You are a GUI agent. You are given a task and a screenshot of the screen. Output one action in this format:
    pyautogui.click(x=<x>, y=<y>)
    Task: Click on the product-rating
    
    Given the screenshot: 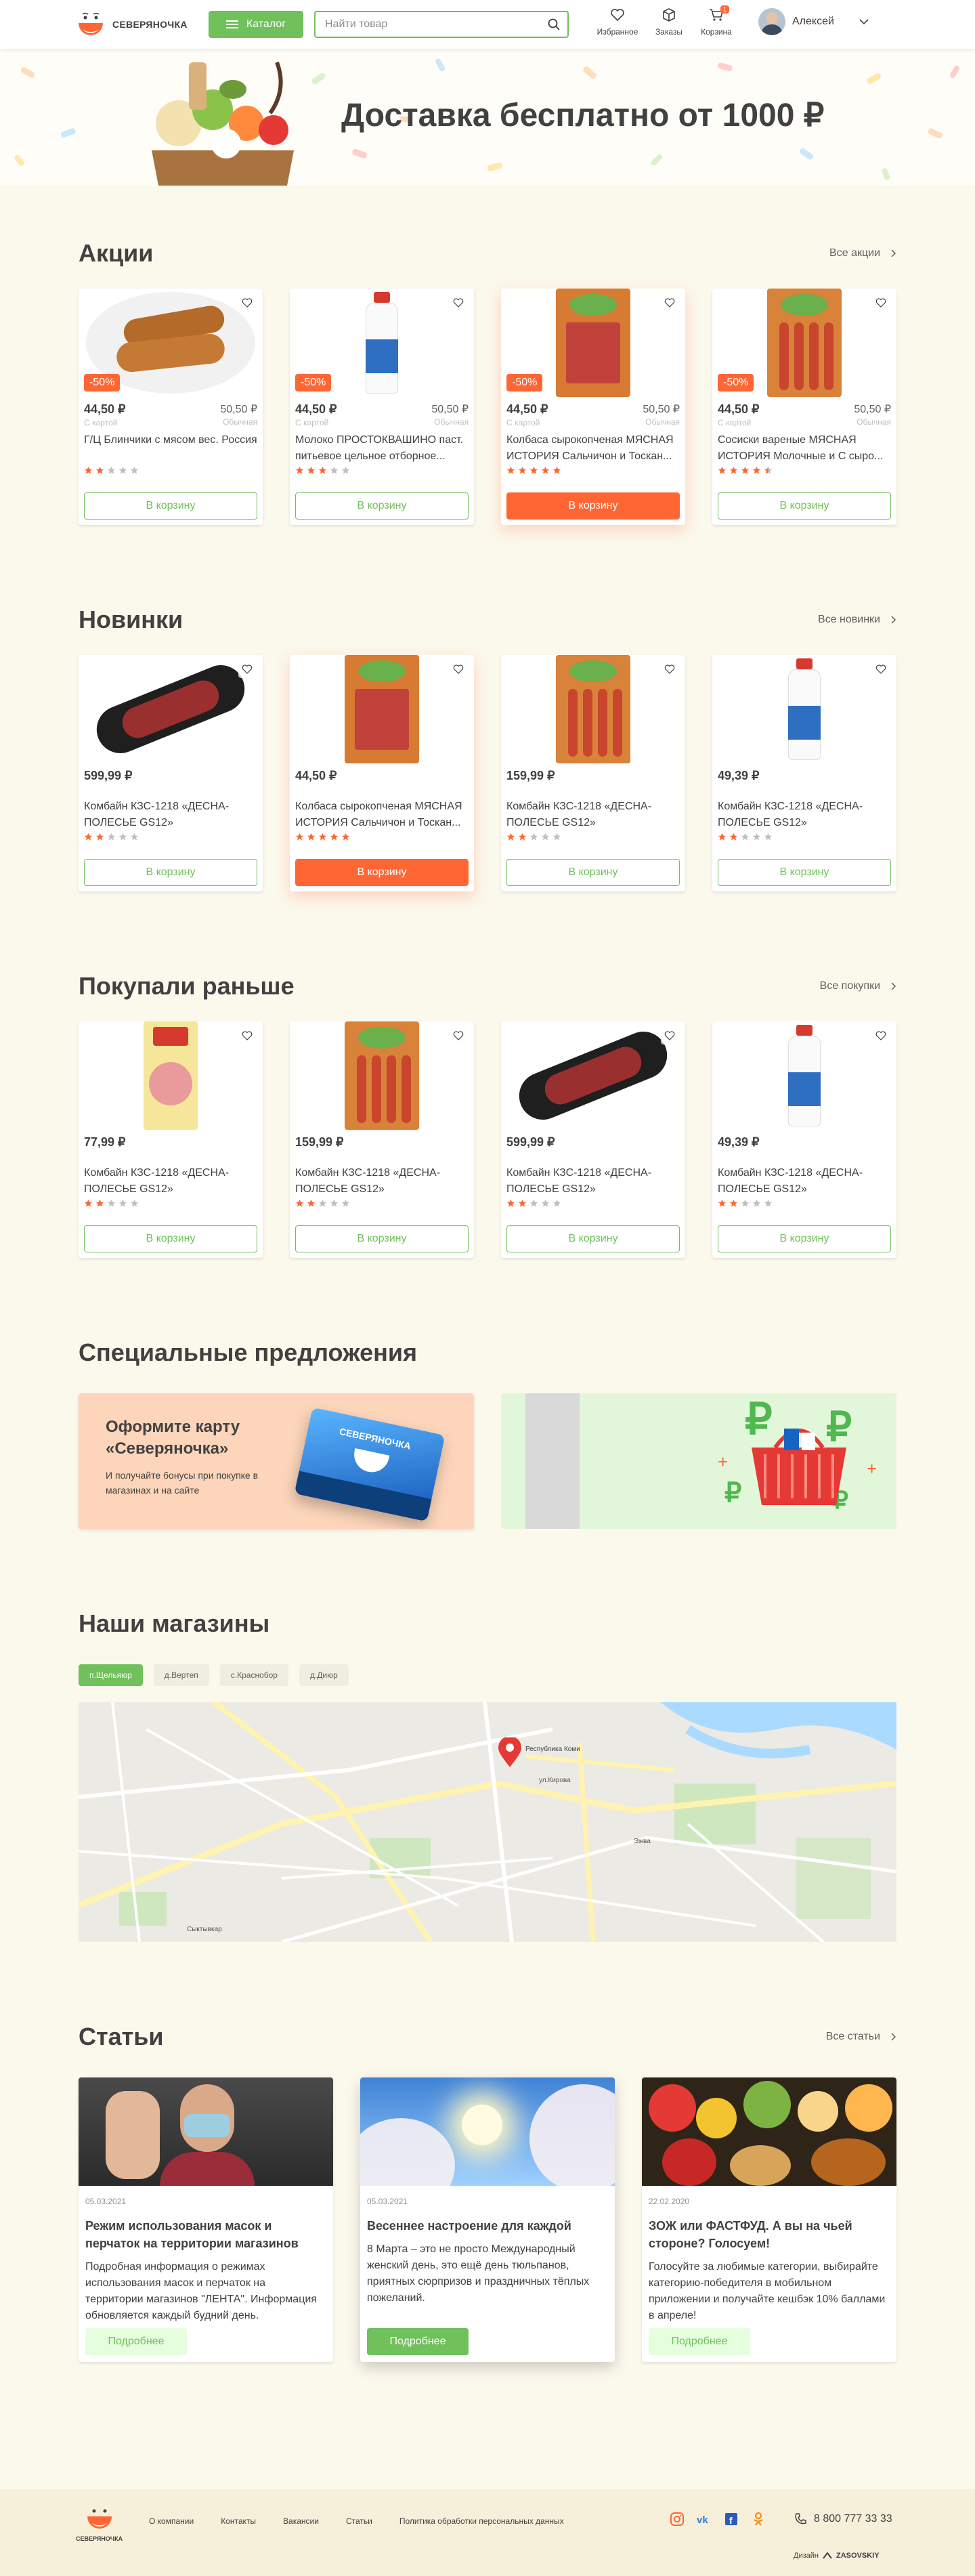 What is the action you would take?
    pyautogui.click(x=804, y=470)
    